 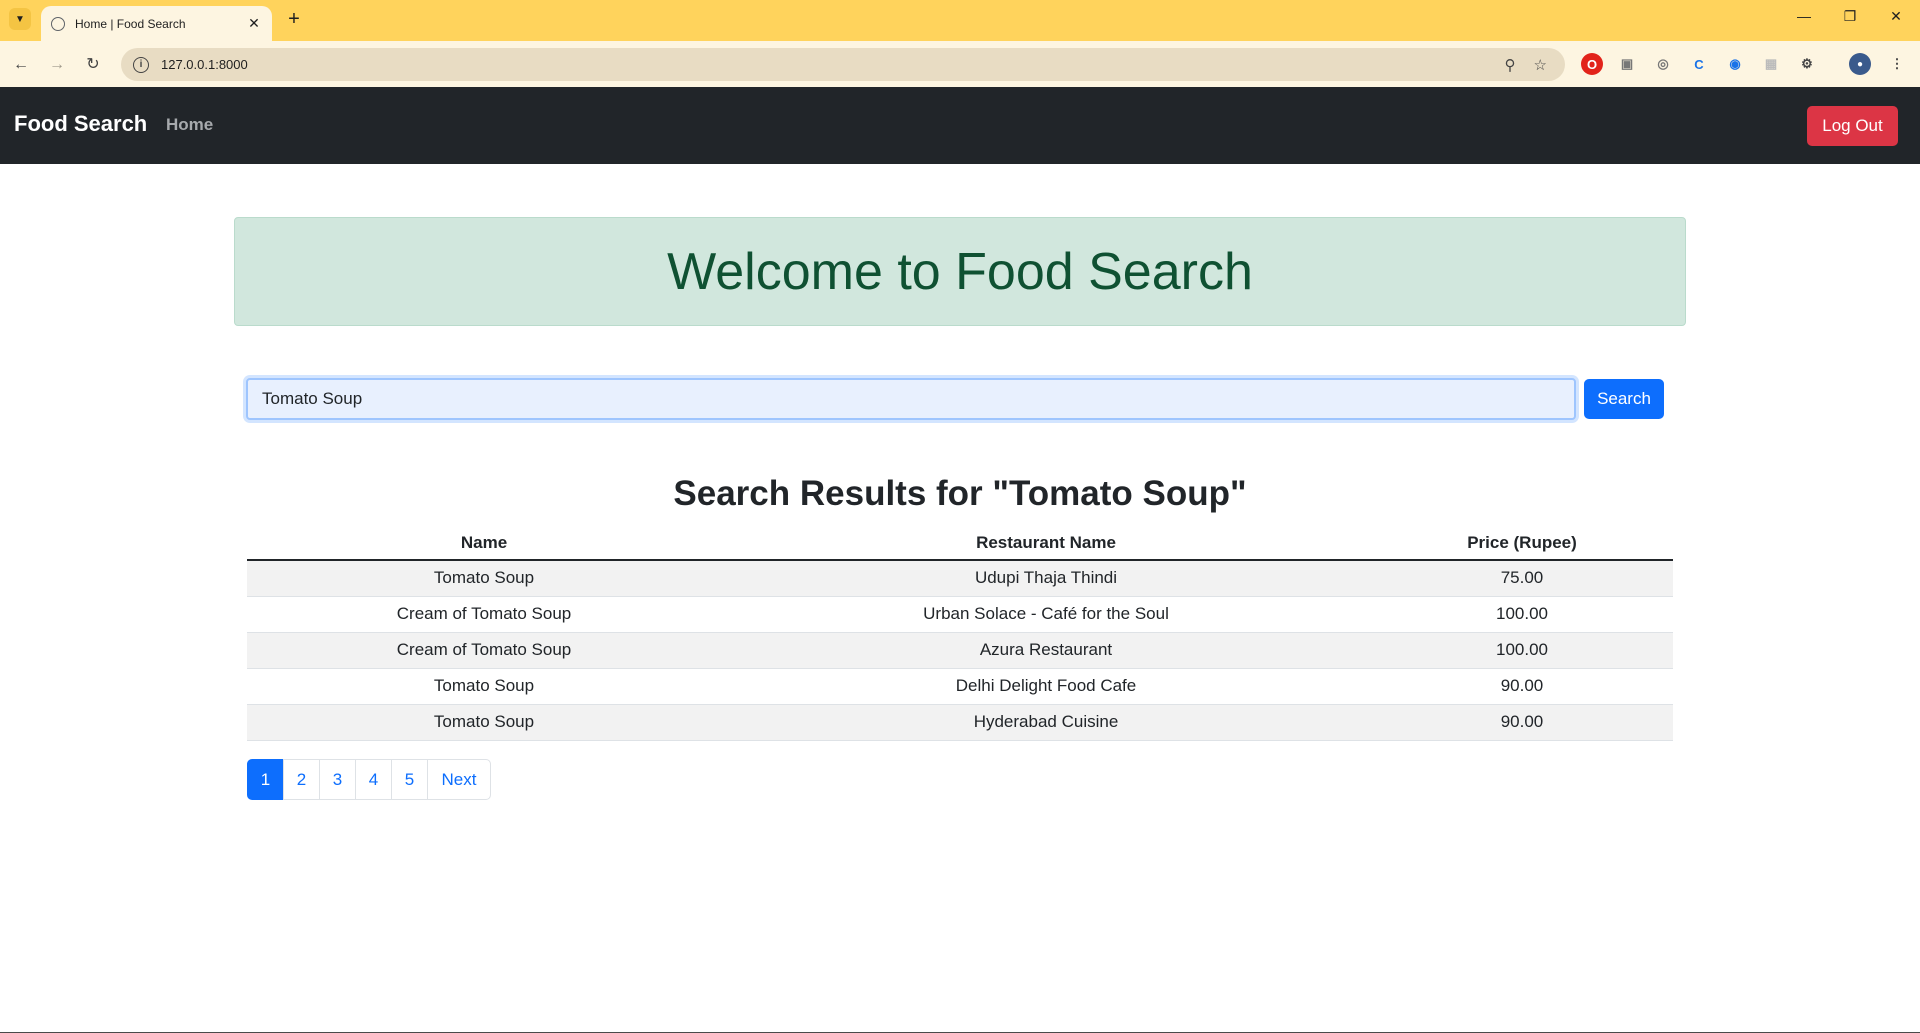 I want to click on cell-restaurant: Azura Restaurant, so click(x=1046, y=650).